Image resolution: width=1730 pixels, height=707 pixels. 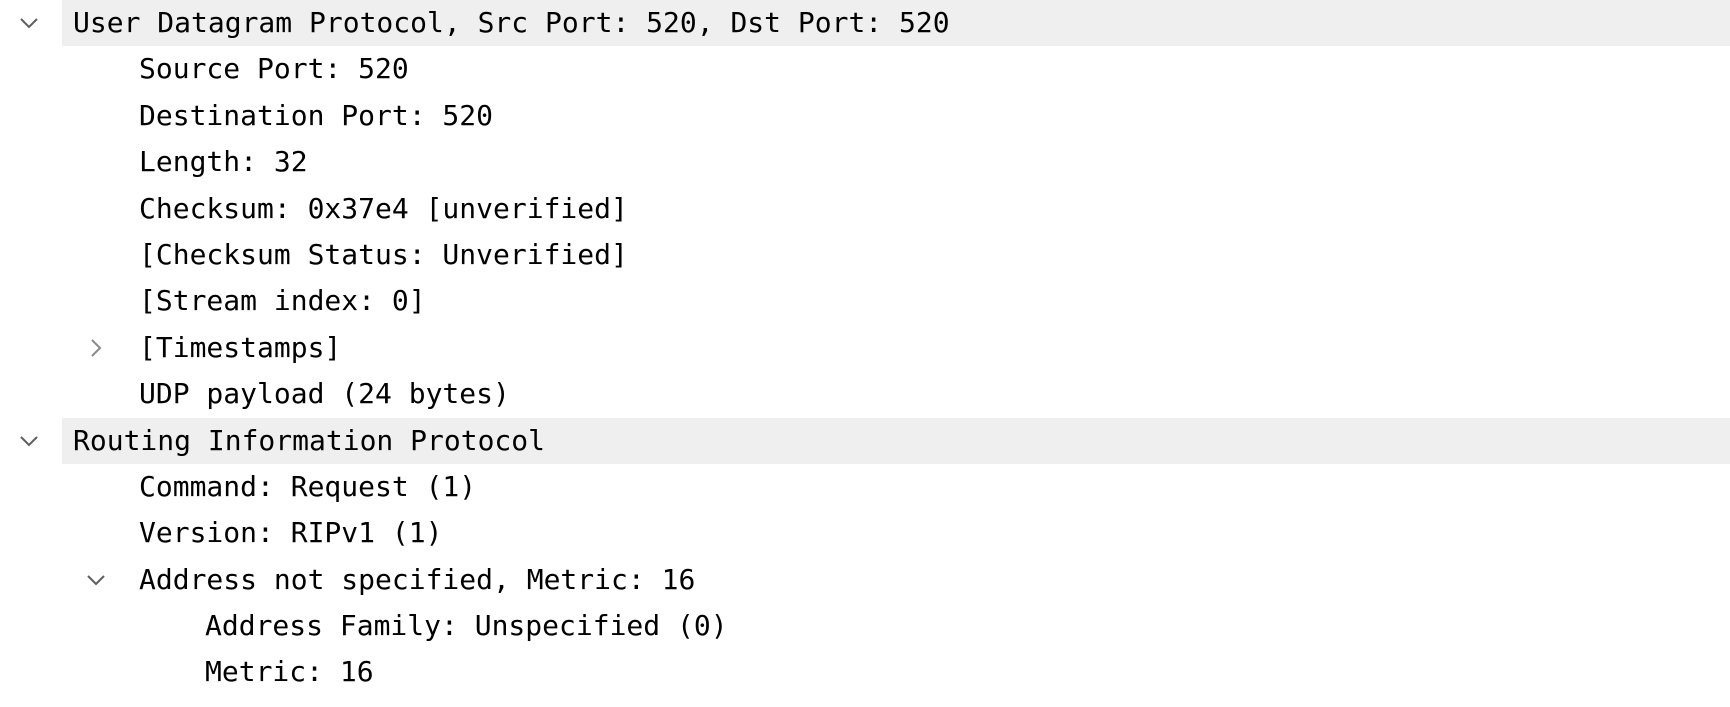 What do you see at coordinates (865, 672) in the screenshot?
I see `tree-row-metric: Metric: 16` at bounding box center [865, 672].